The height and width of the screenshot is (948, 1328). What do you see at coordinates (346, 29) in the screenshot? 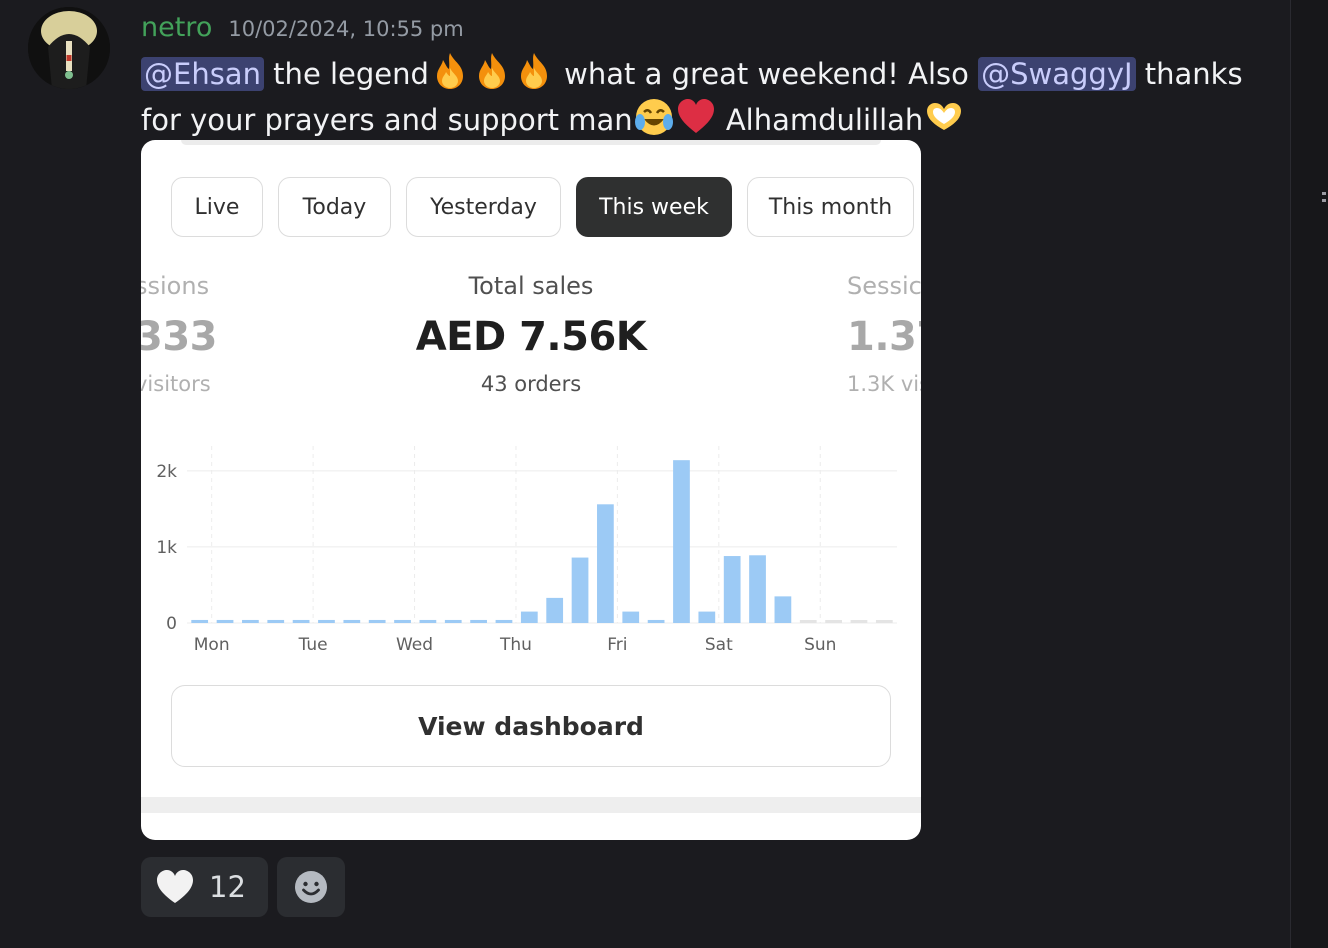
I see `timestamp: 10/02/2024, 10:55 pm` at bounding box center [346, 29].